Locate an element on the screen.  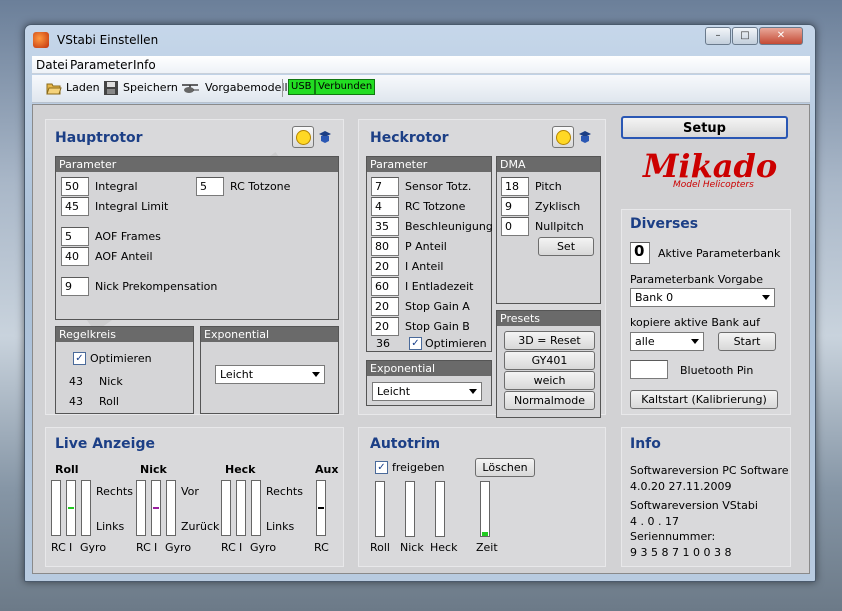
heck-rc-label: RC is located at coordinates (228, 547).